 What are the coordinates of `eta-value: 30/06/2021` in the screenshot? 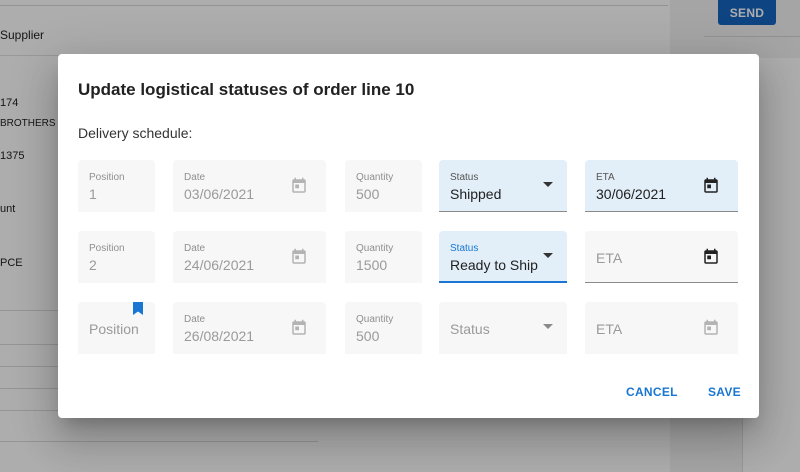 It's located at (631, 194).